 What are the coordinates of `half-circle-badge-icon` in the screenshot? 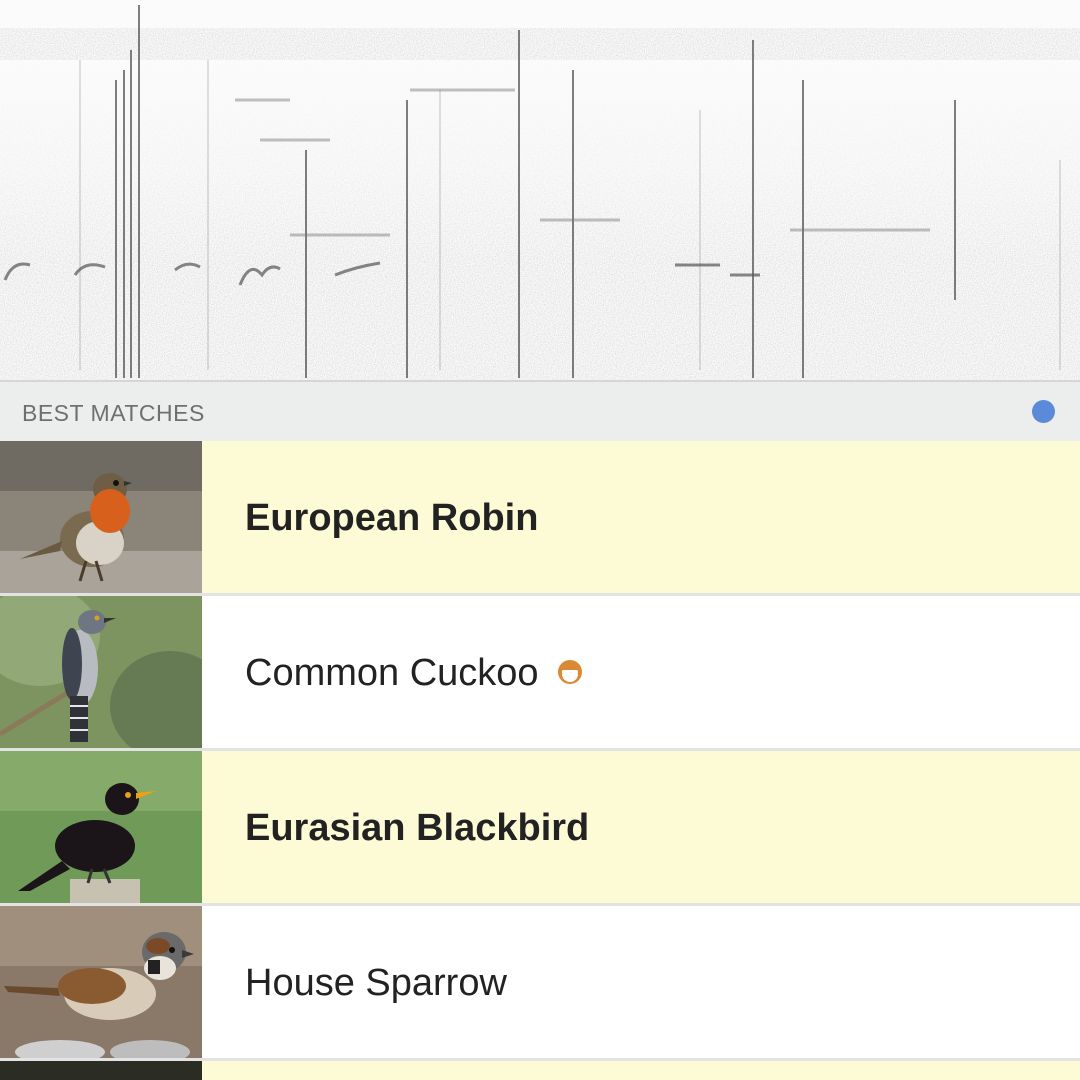 It's located at (569, 671).